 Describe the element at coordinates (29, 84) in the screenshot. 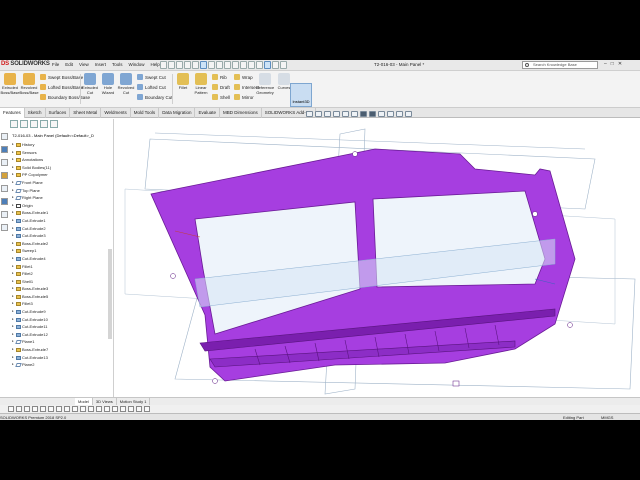

I see `revolved-boss-button: Revolved Boss/Base` at that location.